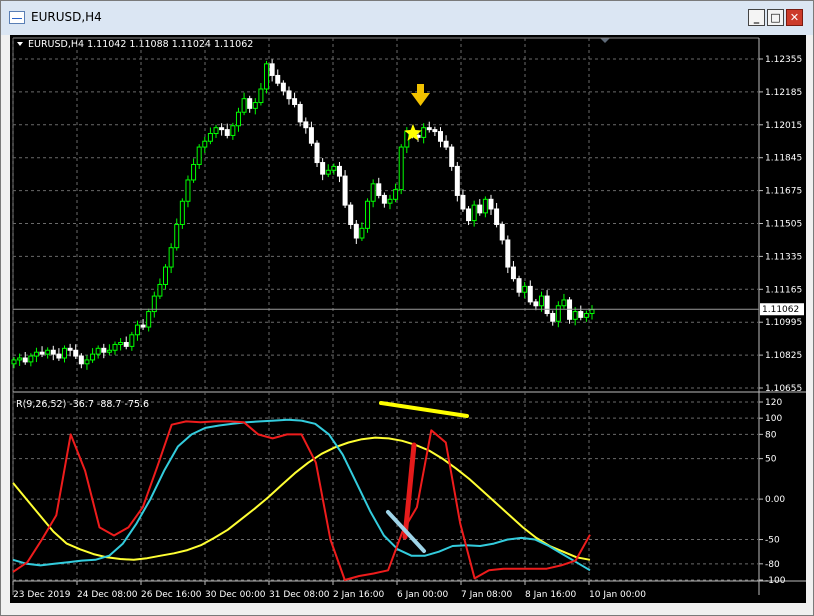 The height and width of the screenshot is (616, 814). I want to click on maximize-button: □, so click(775, 17).